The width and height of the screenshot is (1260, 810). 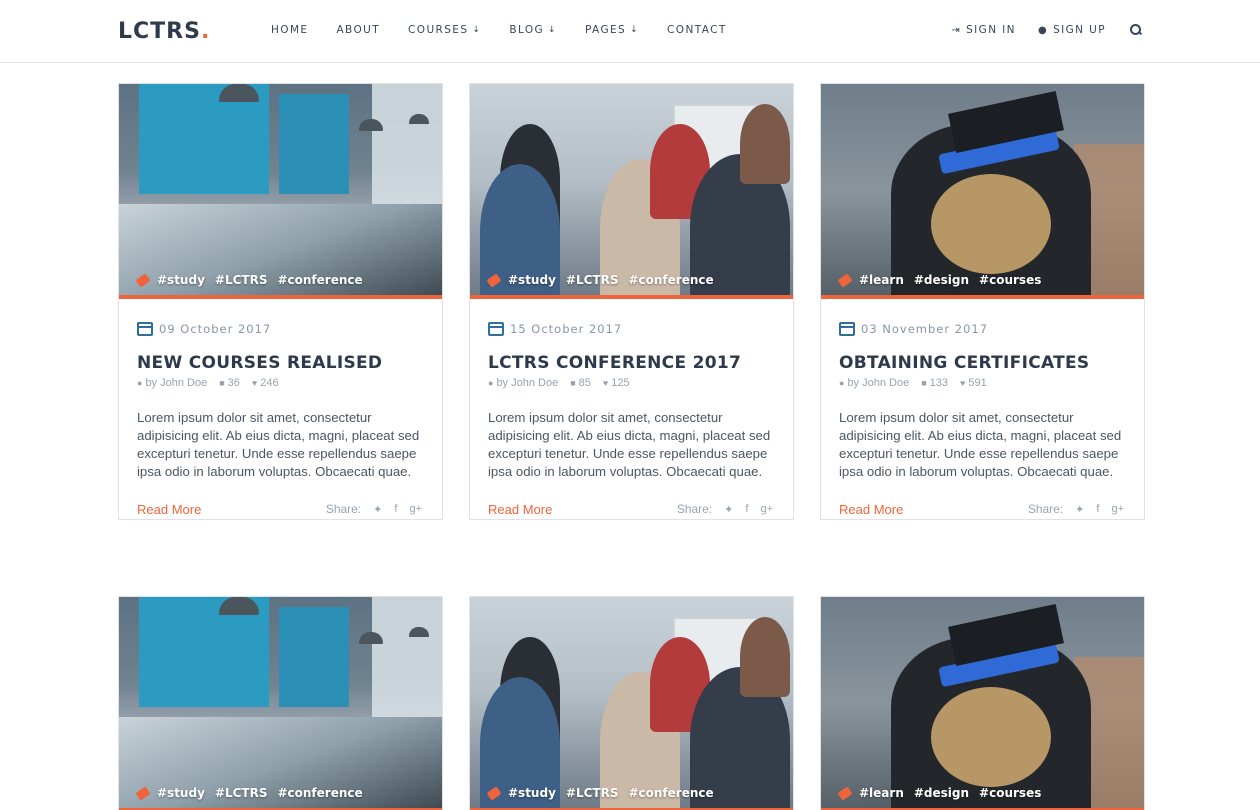 I want to click on post-title: NEW COURSES REALISED, so click(x=280, y=363).